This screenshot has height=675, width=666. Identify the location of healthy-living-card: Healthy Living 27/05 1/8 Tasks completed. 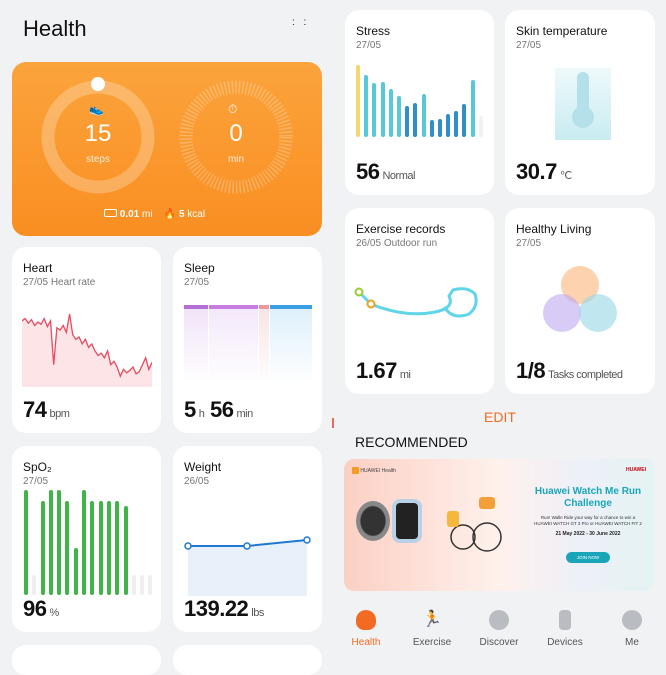
(580, 301).